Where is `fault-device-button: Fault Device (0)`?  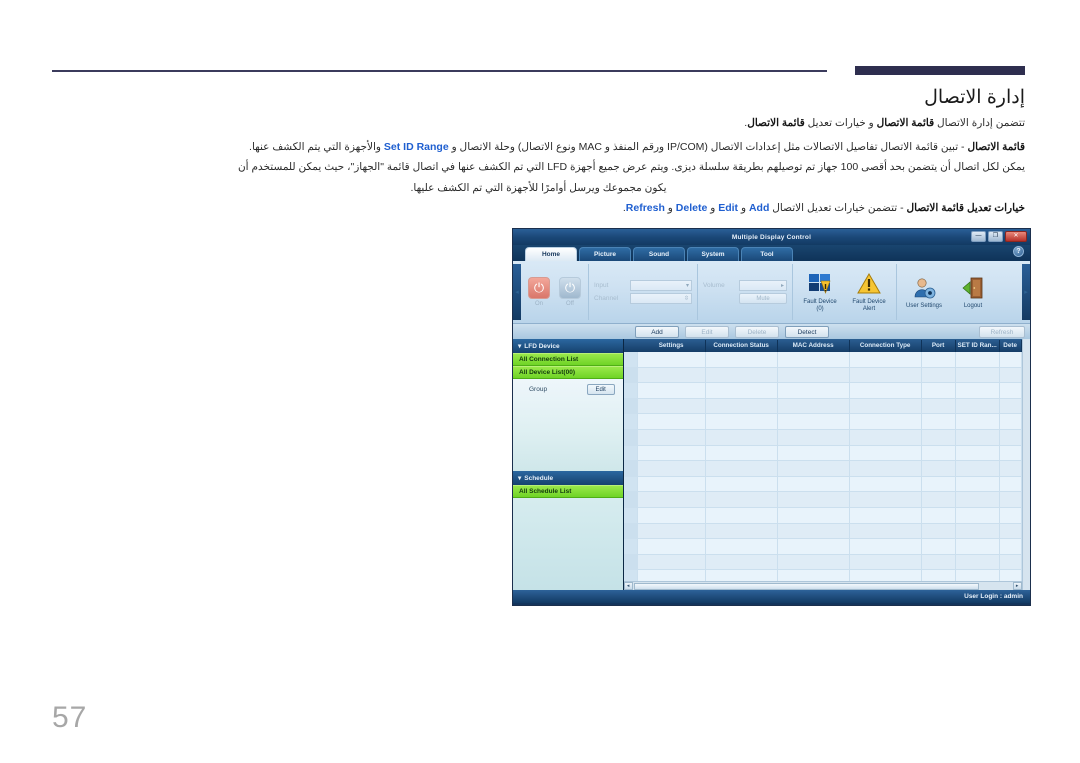
fault-device-button: Fault Device (0) is located at coordinates (820, 292).